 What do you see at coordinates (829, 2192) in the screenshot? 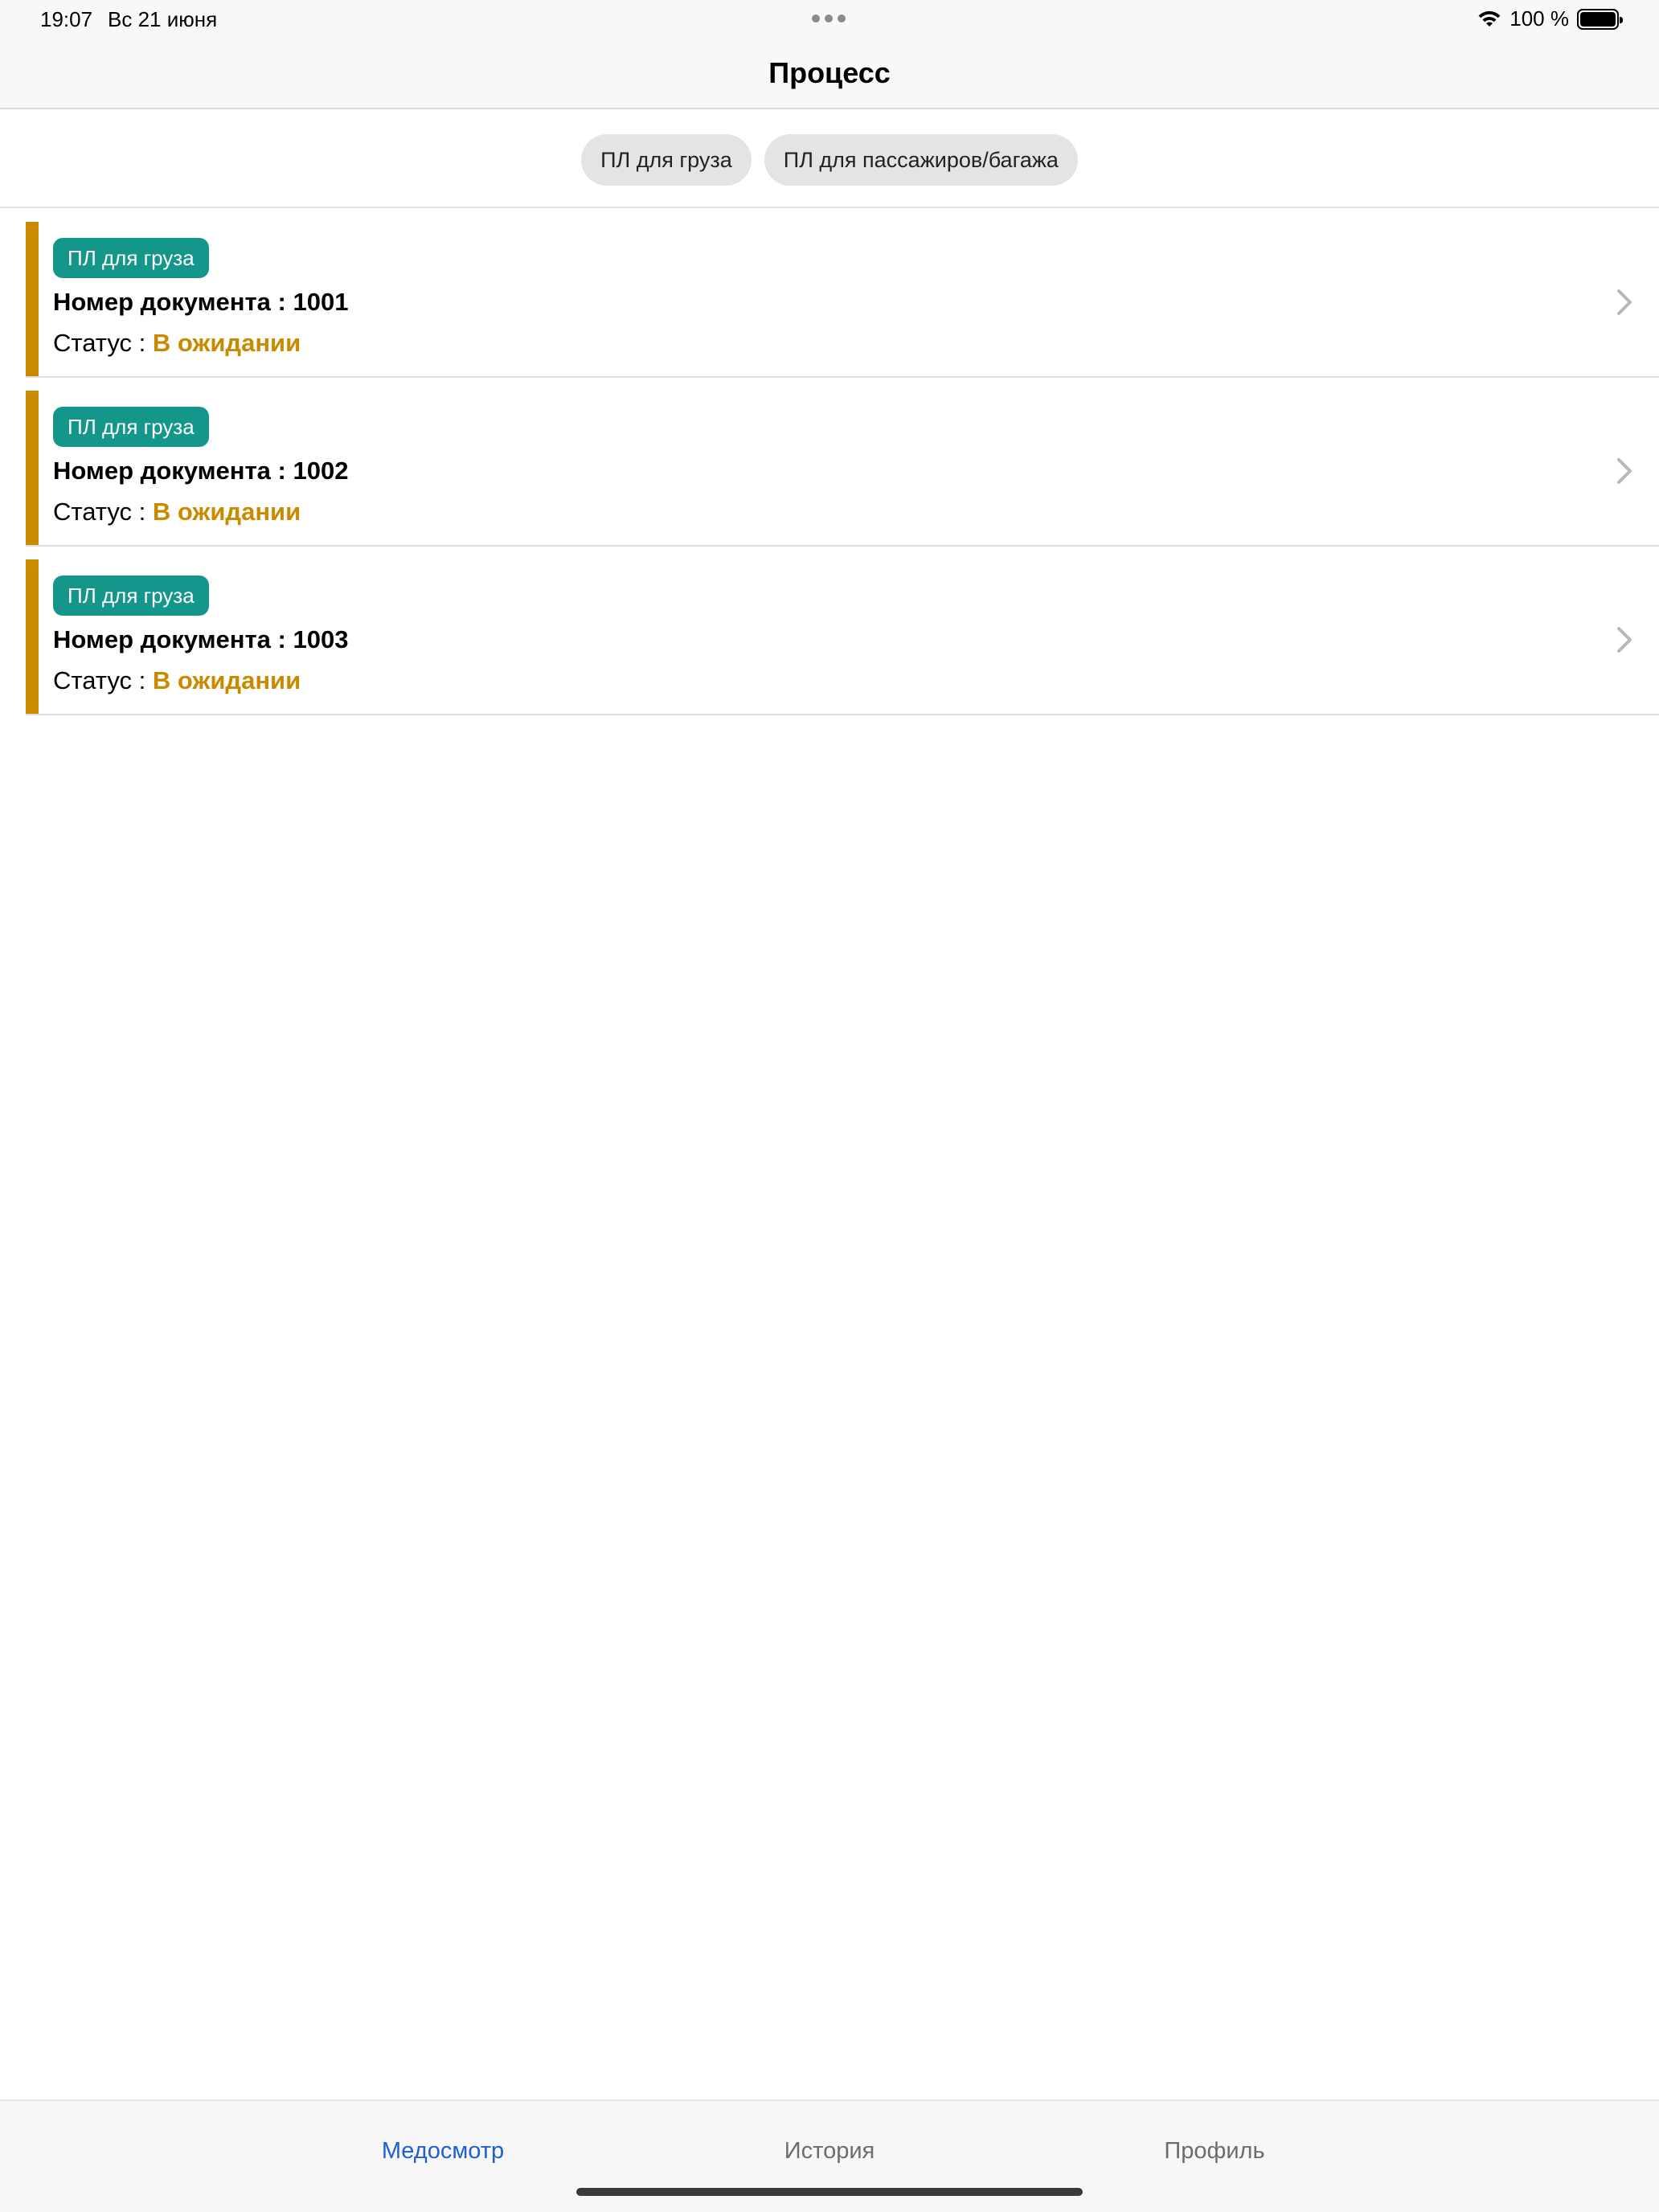
I see `home-indicator` at bounding box center [829, 2192].